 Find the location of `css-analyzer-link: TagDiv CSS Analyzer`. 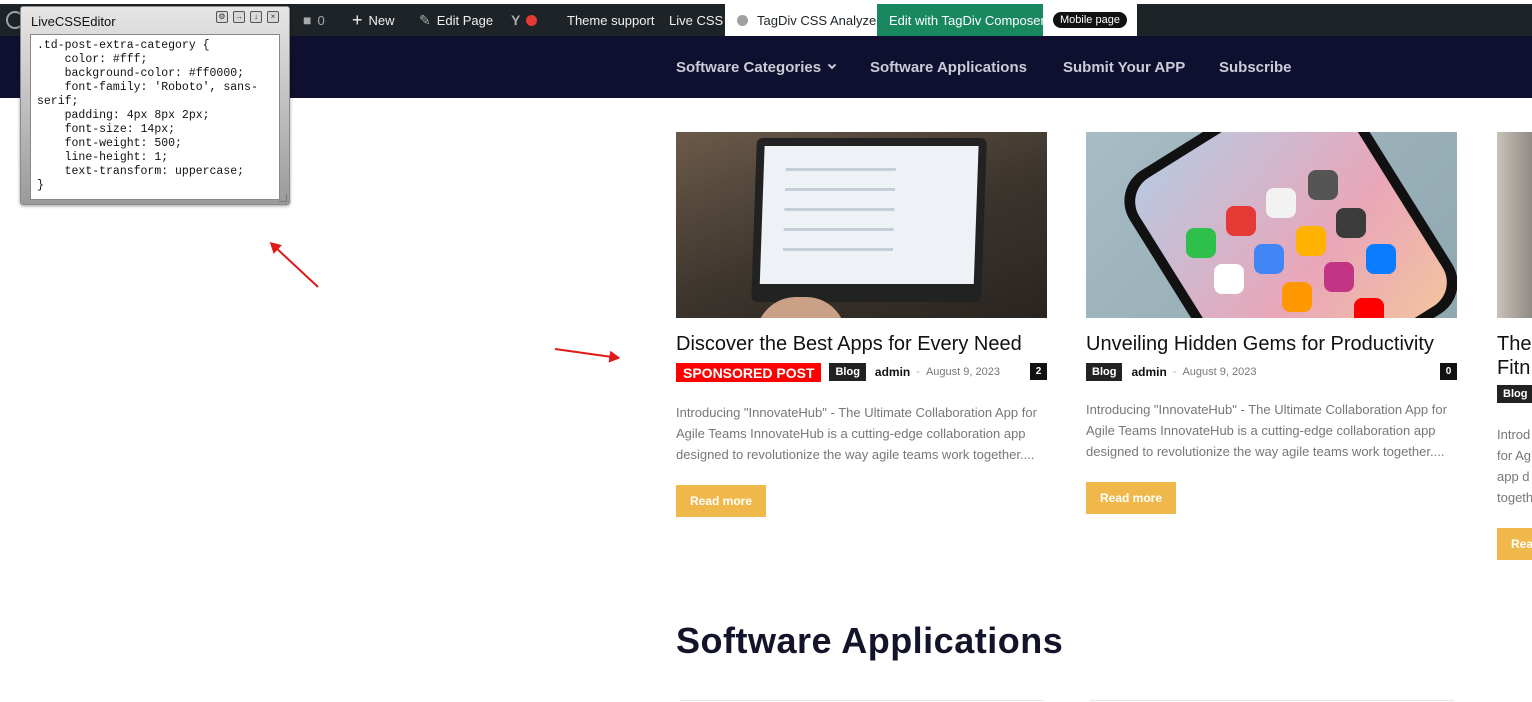

css-analyzer-link: TagDiv CSS Analyzer is located at coordinates (809, 20).